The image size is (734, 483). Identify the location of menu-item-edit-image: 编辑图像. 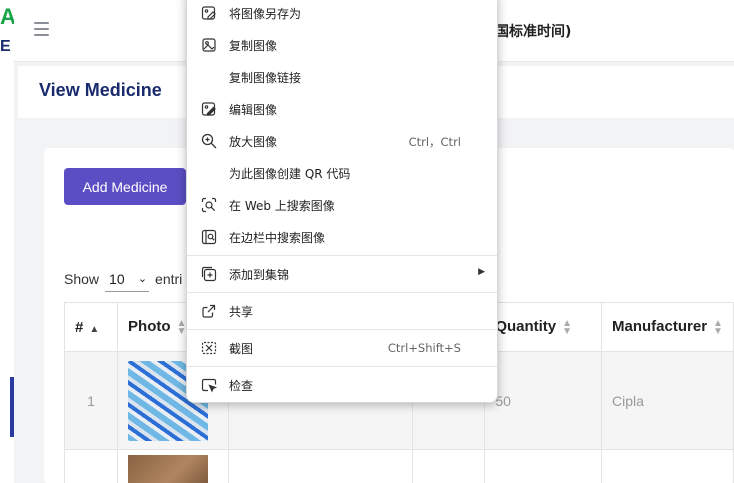
(342, 109).